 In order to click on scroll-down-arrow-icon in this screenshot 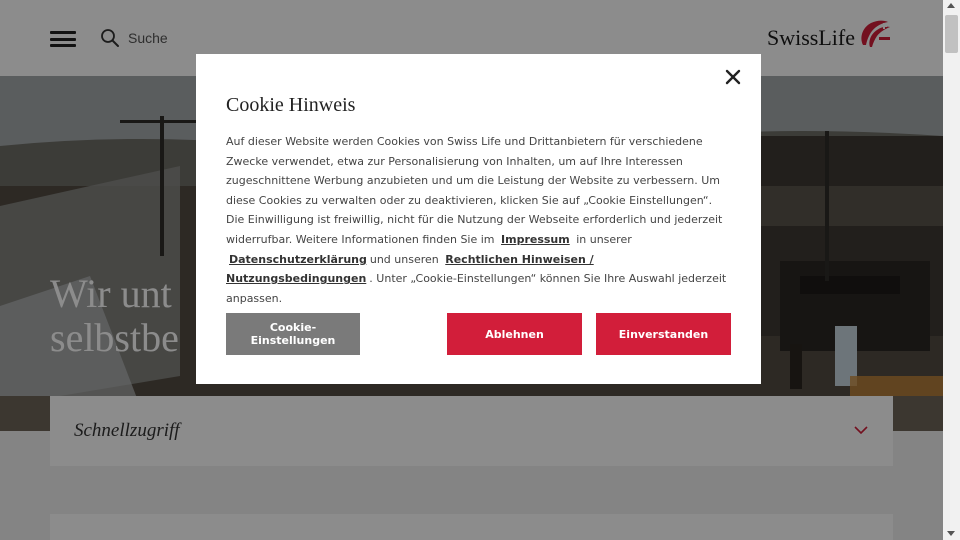, I will do `click(951, 533)`.